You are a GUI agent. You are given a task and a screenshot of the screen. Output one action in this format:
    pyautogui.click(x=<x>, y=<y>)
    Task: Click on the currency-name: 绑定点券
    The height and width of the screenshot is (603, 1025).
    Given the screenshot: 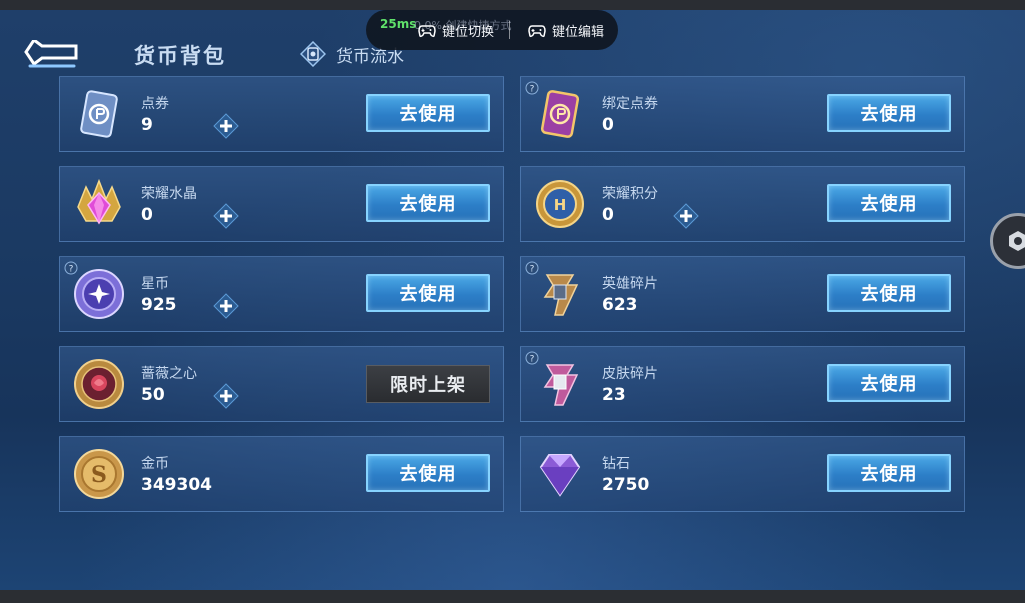 What is the action you would take?
    pyautogui.click(x=630, y=104)
    